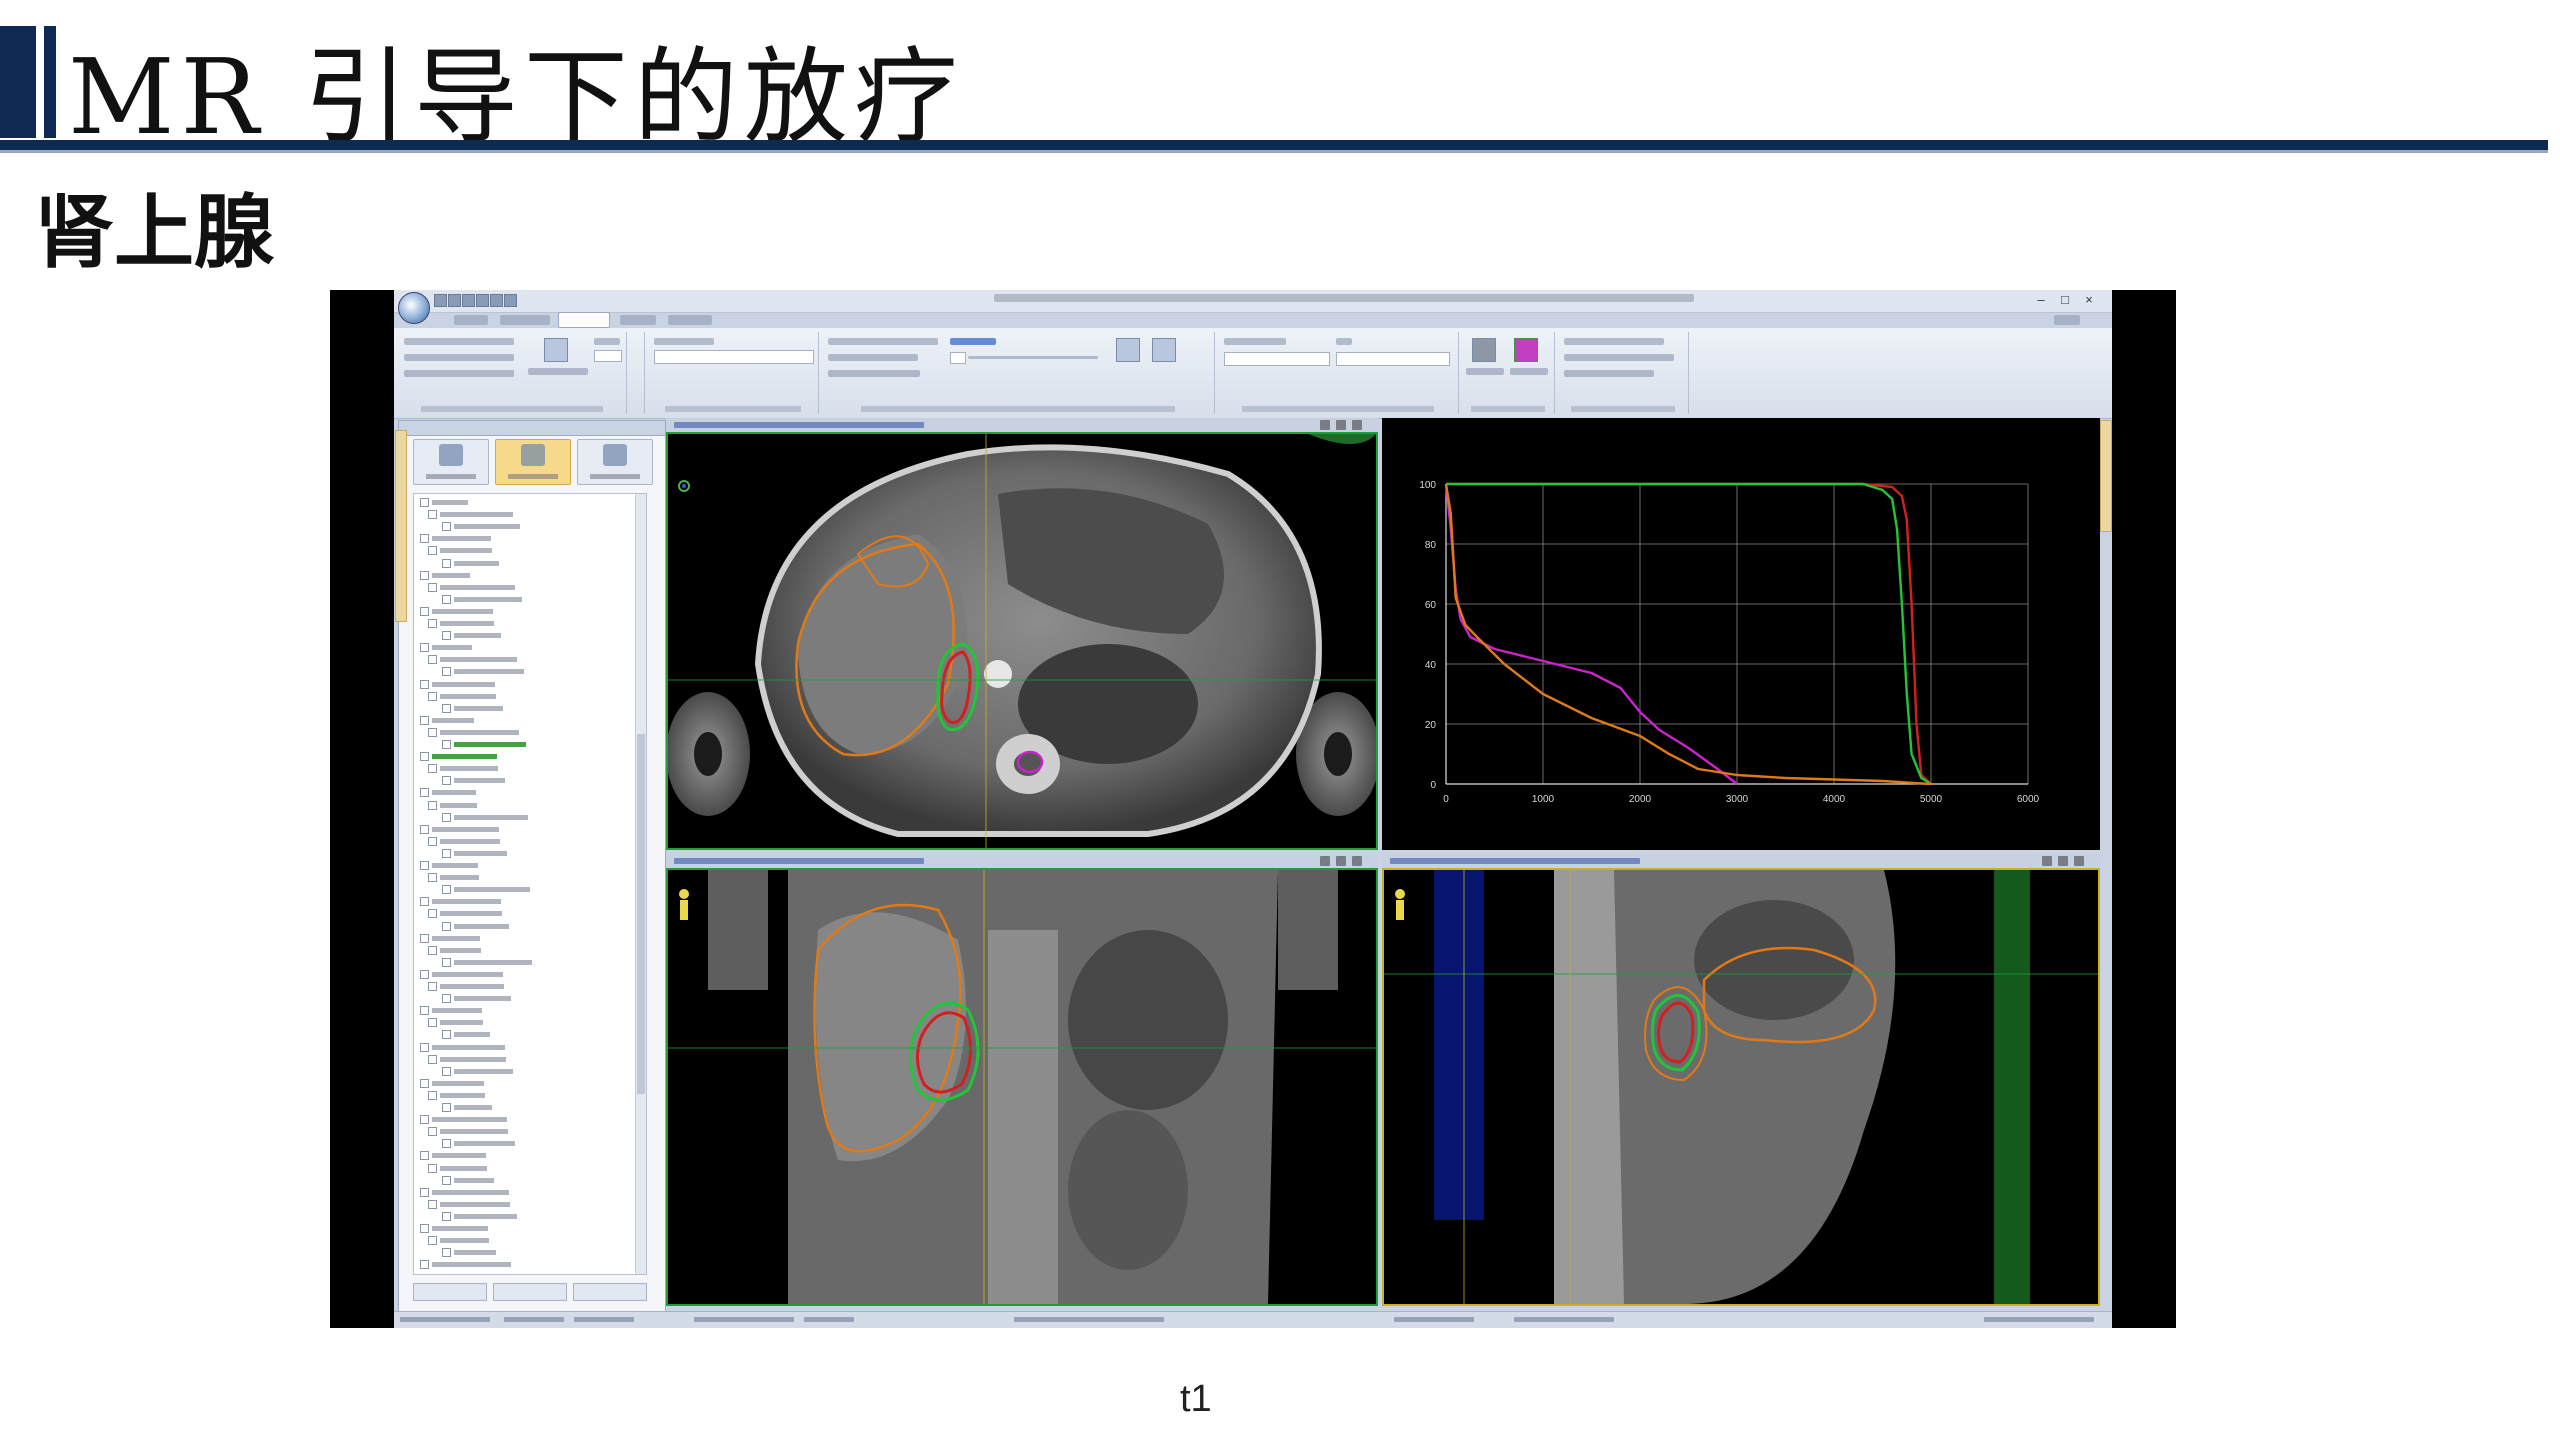 This screenshot has width=2560, height=1440. Describe the element at coordinates (533, 462) in the screenshot. I see `planning-button` at that location.